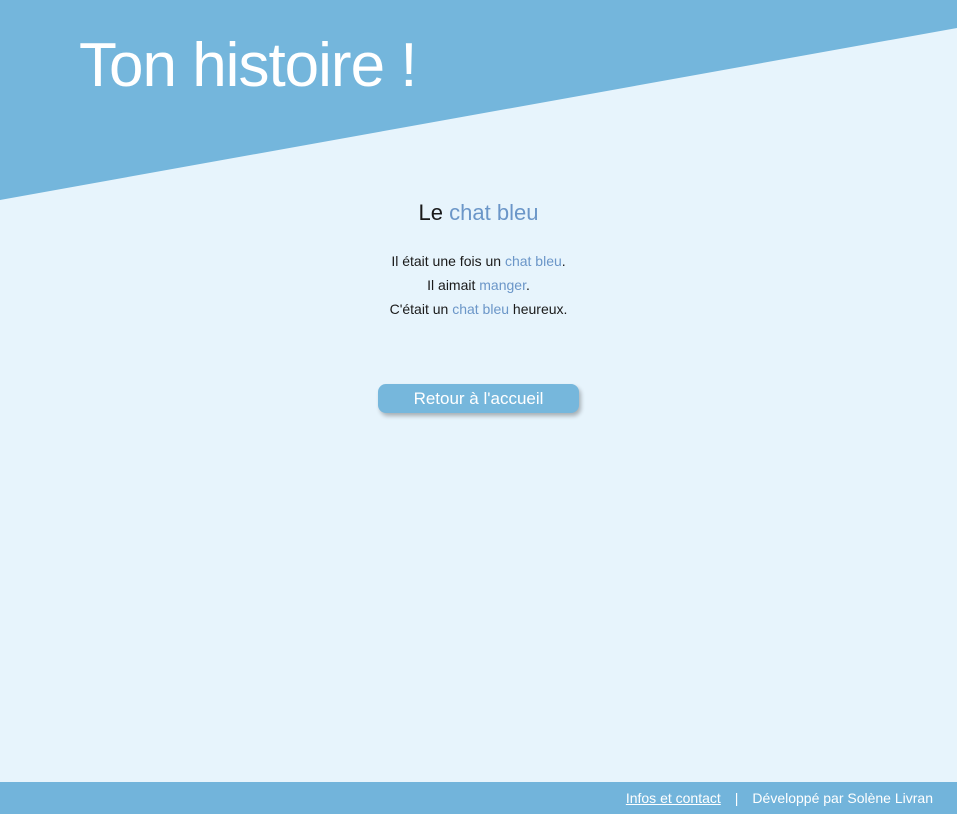 The height and width of the screenshot is (814, 957). What do you see at coordinates (673, 798) in the screenshot?
I see `contact-link: Infos et contact` at bounding box center [673, 798].